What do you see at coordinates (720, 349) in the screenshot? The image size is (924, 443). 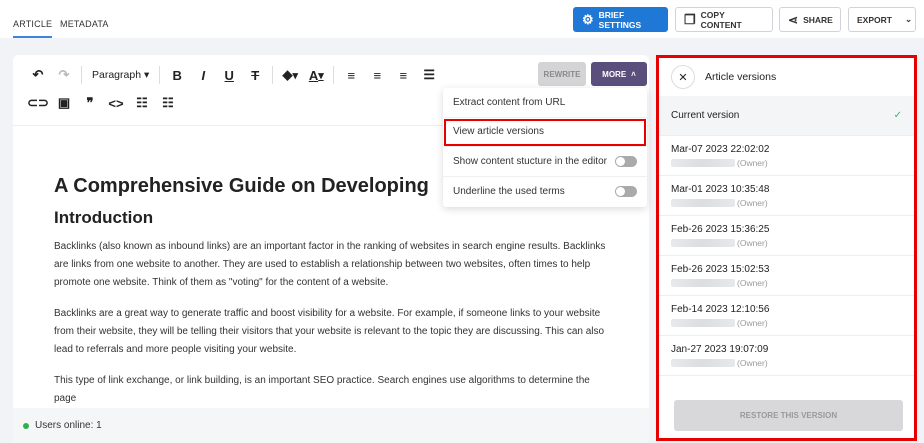 I see `version-date: Jan-27 2023 19:07:09` at bounding box center [720, 349].